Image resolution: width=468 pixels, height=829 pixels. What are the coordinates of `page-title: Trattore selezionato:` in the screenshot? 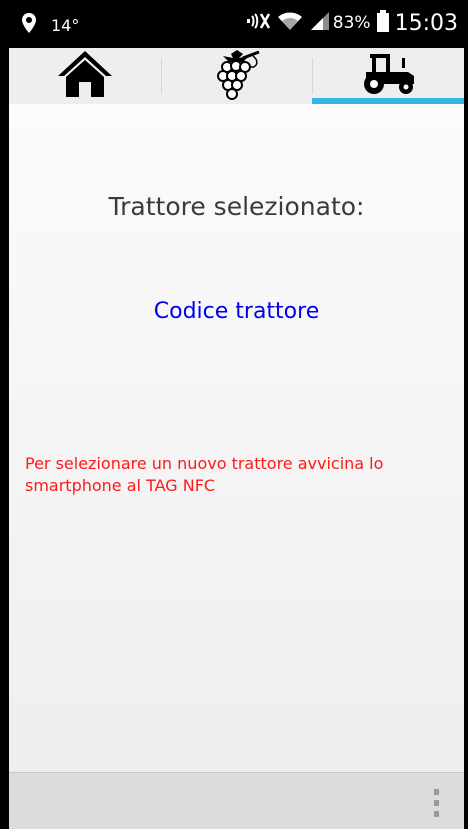 It's located at (236, 206).